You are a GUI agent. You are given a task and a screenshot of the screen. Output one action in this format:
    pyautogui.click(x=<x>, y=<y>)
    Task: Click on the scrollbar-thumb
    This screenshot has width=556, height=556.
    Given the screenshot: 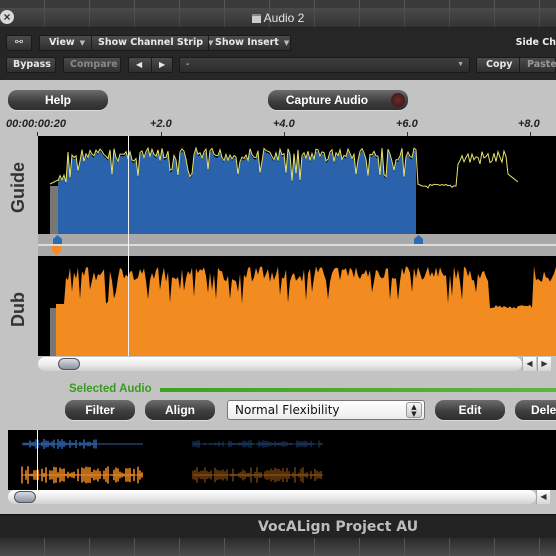 What is the action you would take?
    pyautogui.click(x=69, y=364)
    